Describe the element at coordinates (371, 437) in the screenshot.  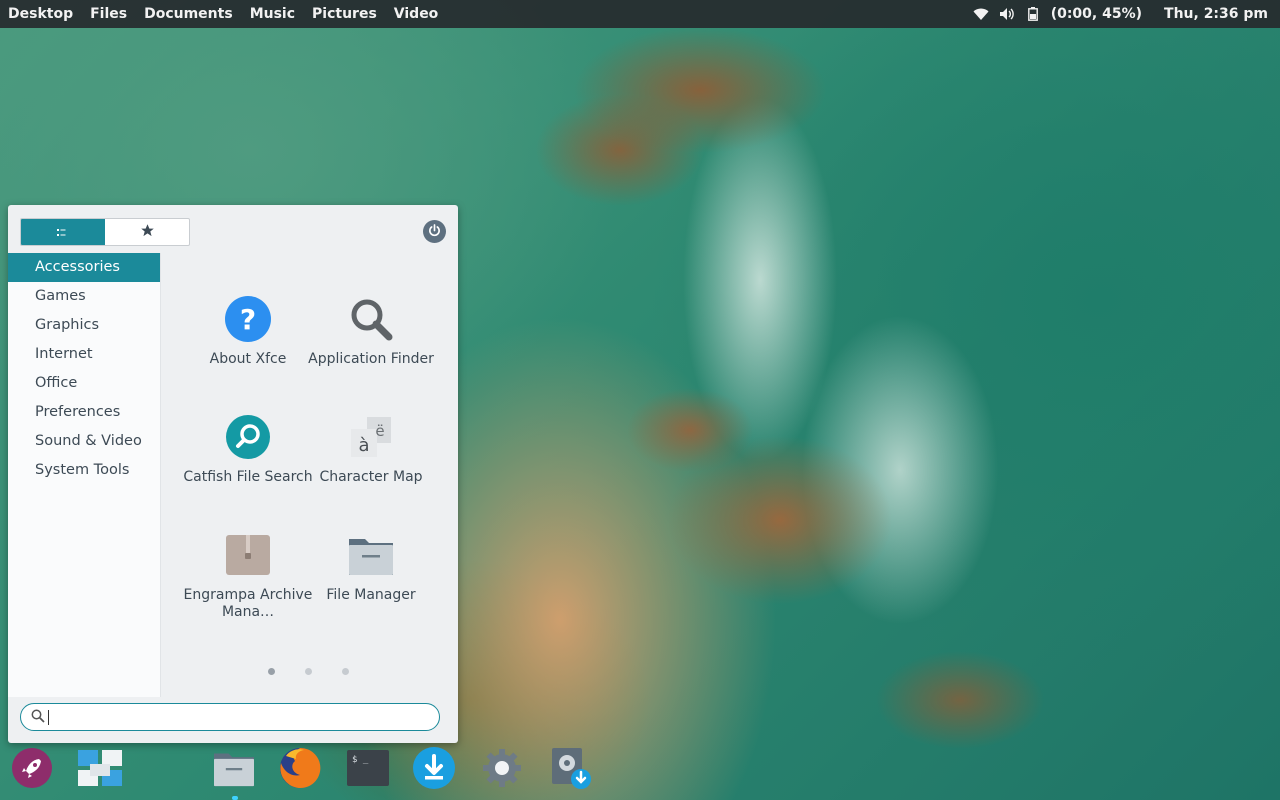
I see `character-map-icon: àë` at that location.